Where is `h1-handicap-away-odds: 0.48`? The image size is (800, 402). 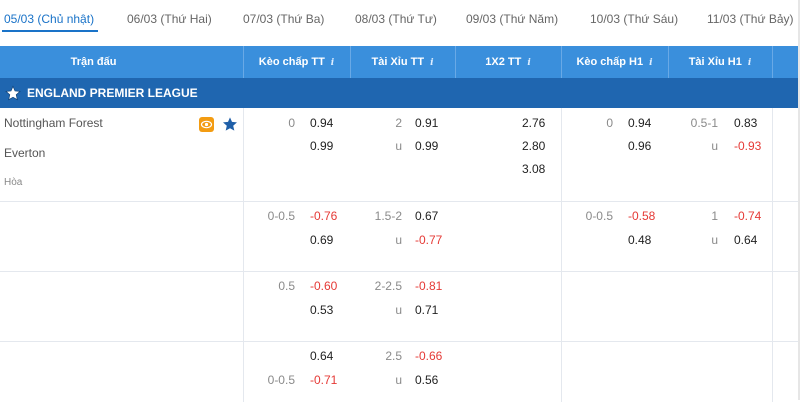 h1-handicap-away-odds: 0.48 is located at coordinates (639, 240).